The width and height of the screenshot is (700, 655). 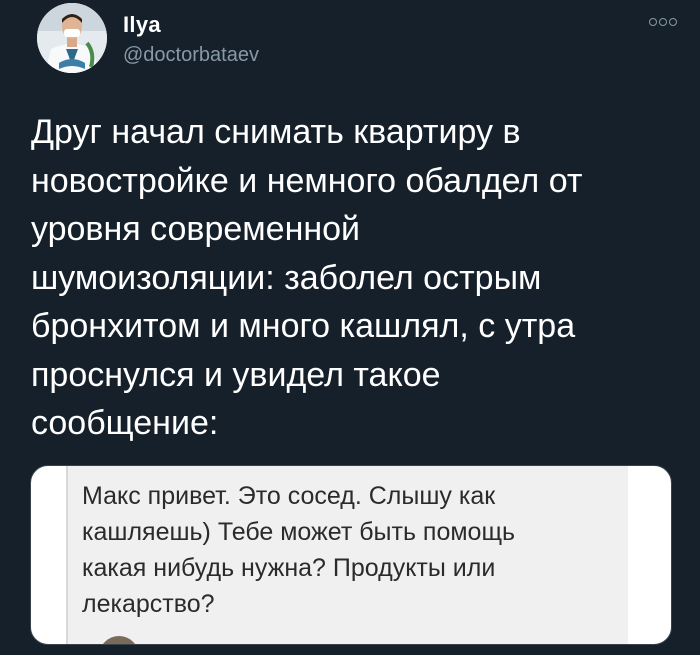 I want to click on user-handle: @doctorbataev, so click(x=191, y=55).